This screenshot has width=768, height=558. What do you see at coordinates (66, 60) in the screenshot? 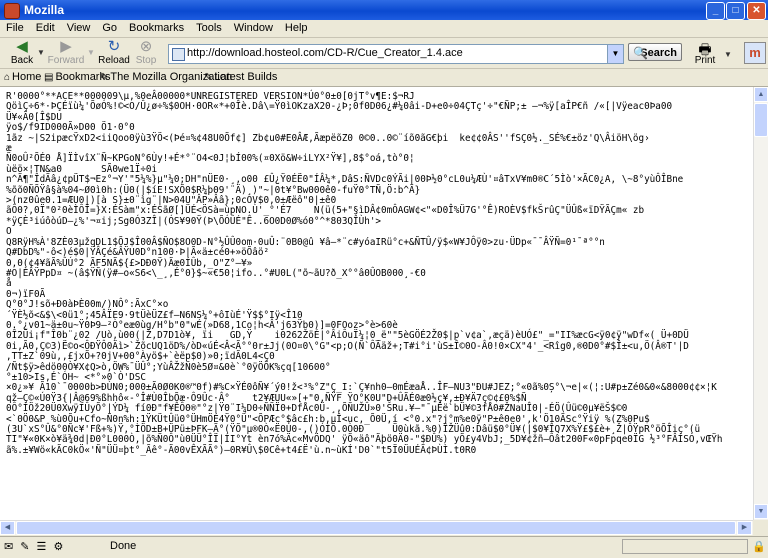
I see `forward-label: Forward` at bounding box center [66, 60].